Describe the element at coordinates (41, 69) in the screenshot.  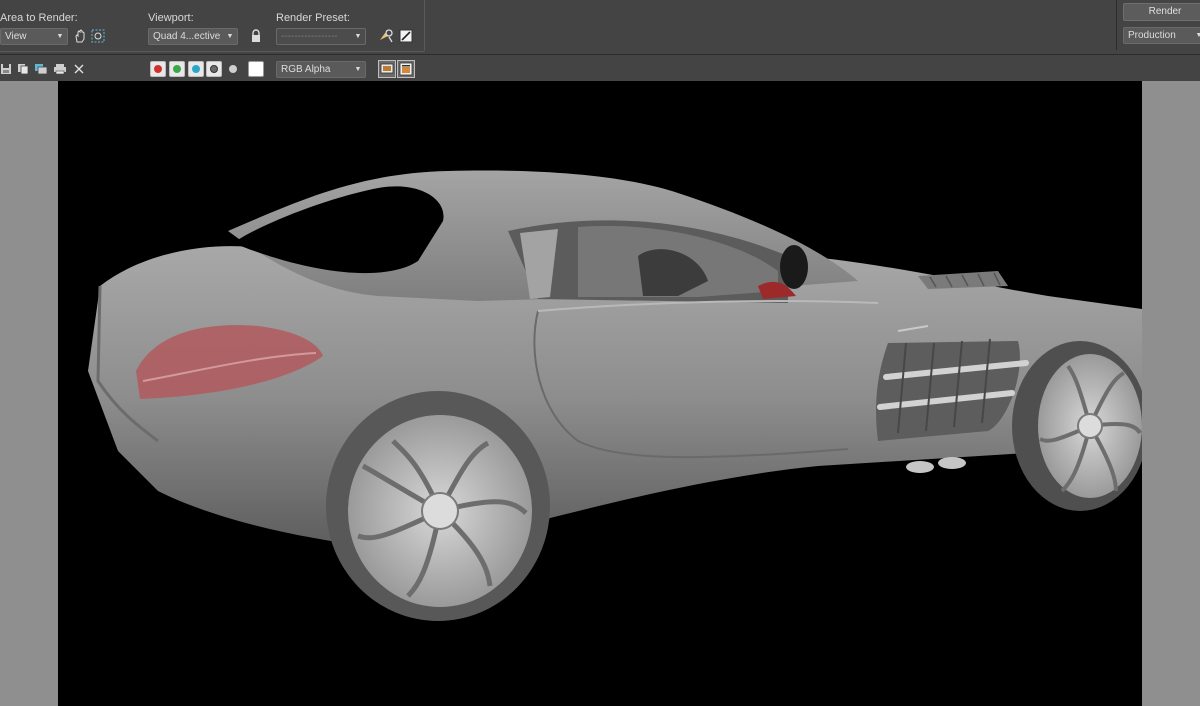
I see `clone-frame-window-icon` at that location.